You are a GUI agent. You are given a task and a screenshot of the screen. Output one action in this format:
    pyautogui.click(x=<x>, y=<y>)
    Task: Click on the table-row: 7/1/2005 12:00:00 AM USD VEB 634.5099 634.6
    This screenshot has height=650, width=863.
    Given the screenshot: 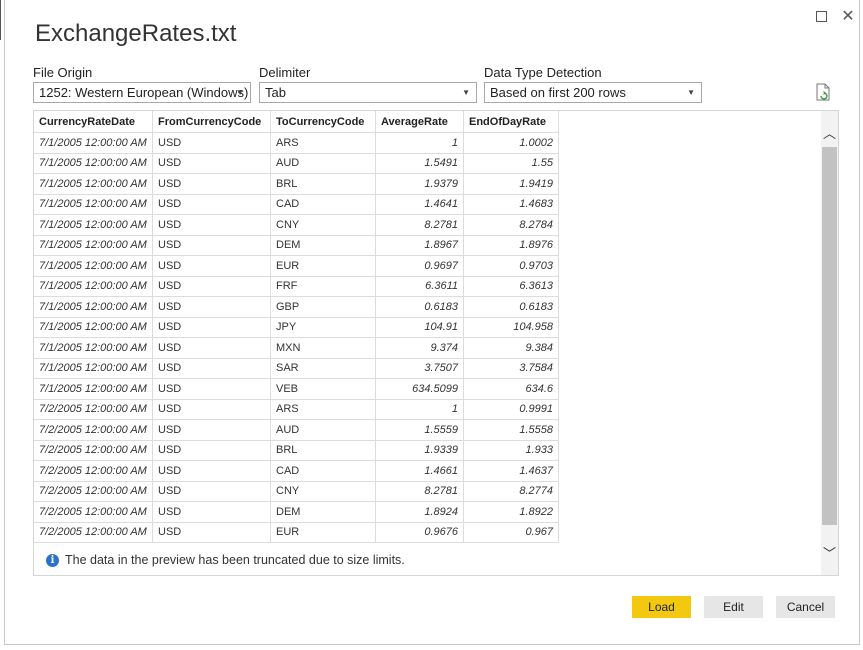 What is the action you would take?
    pyautogui.click(x=296, y=389)
    